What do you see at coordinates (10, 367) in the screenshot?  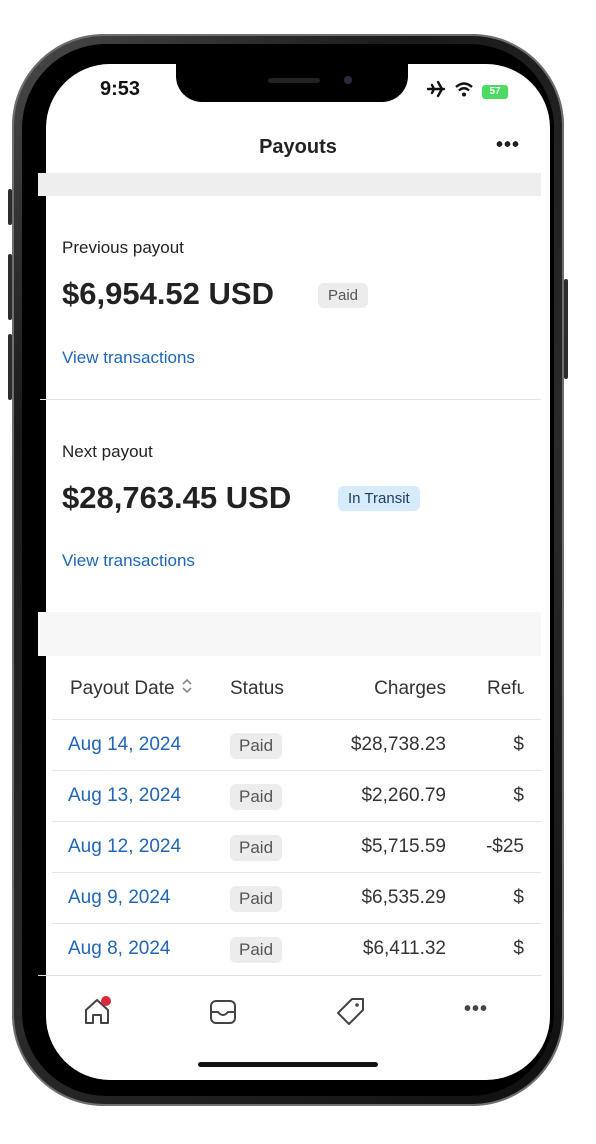 I see `volume-down-button` at bounding box center [10, 367].